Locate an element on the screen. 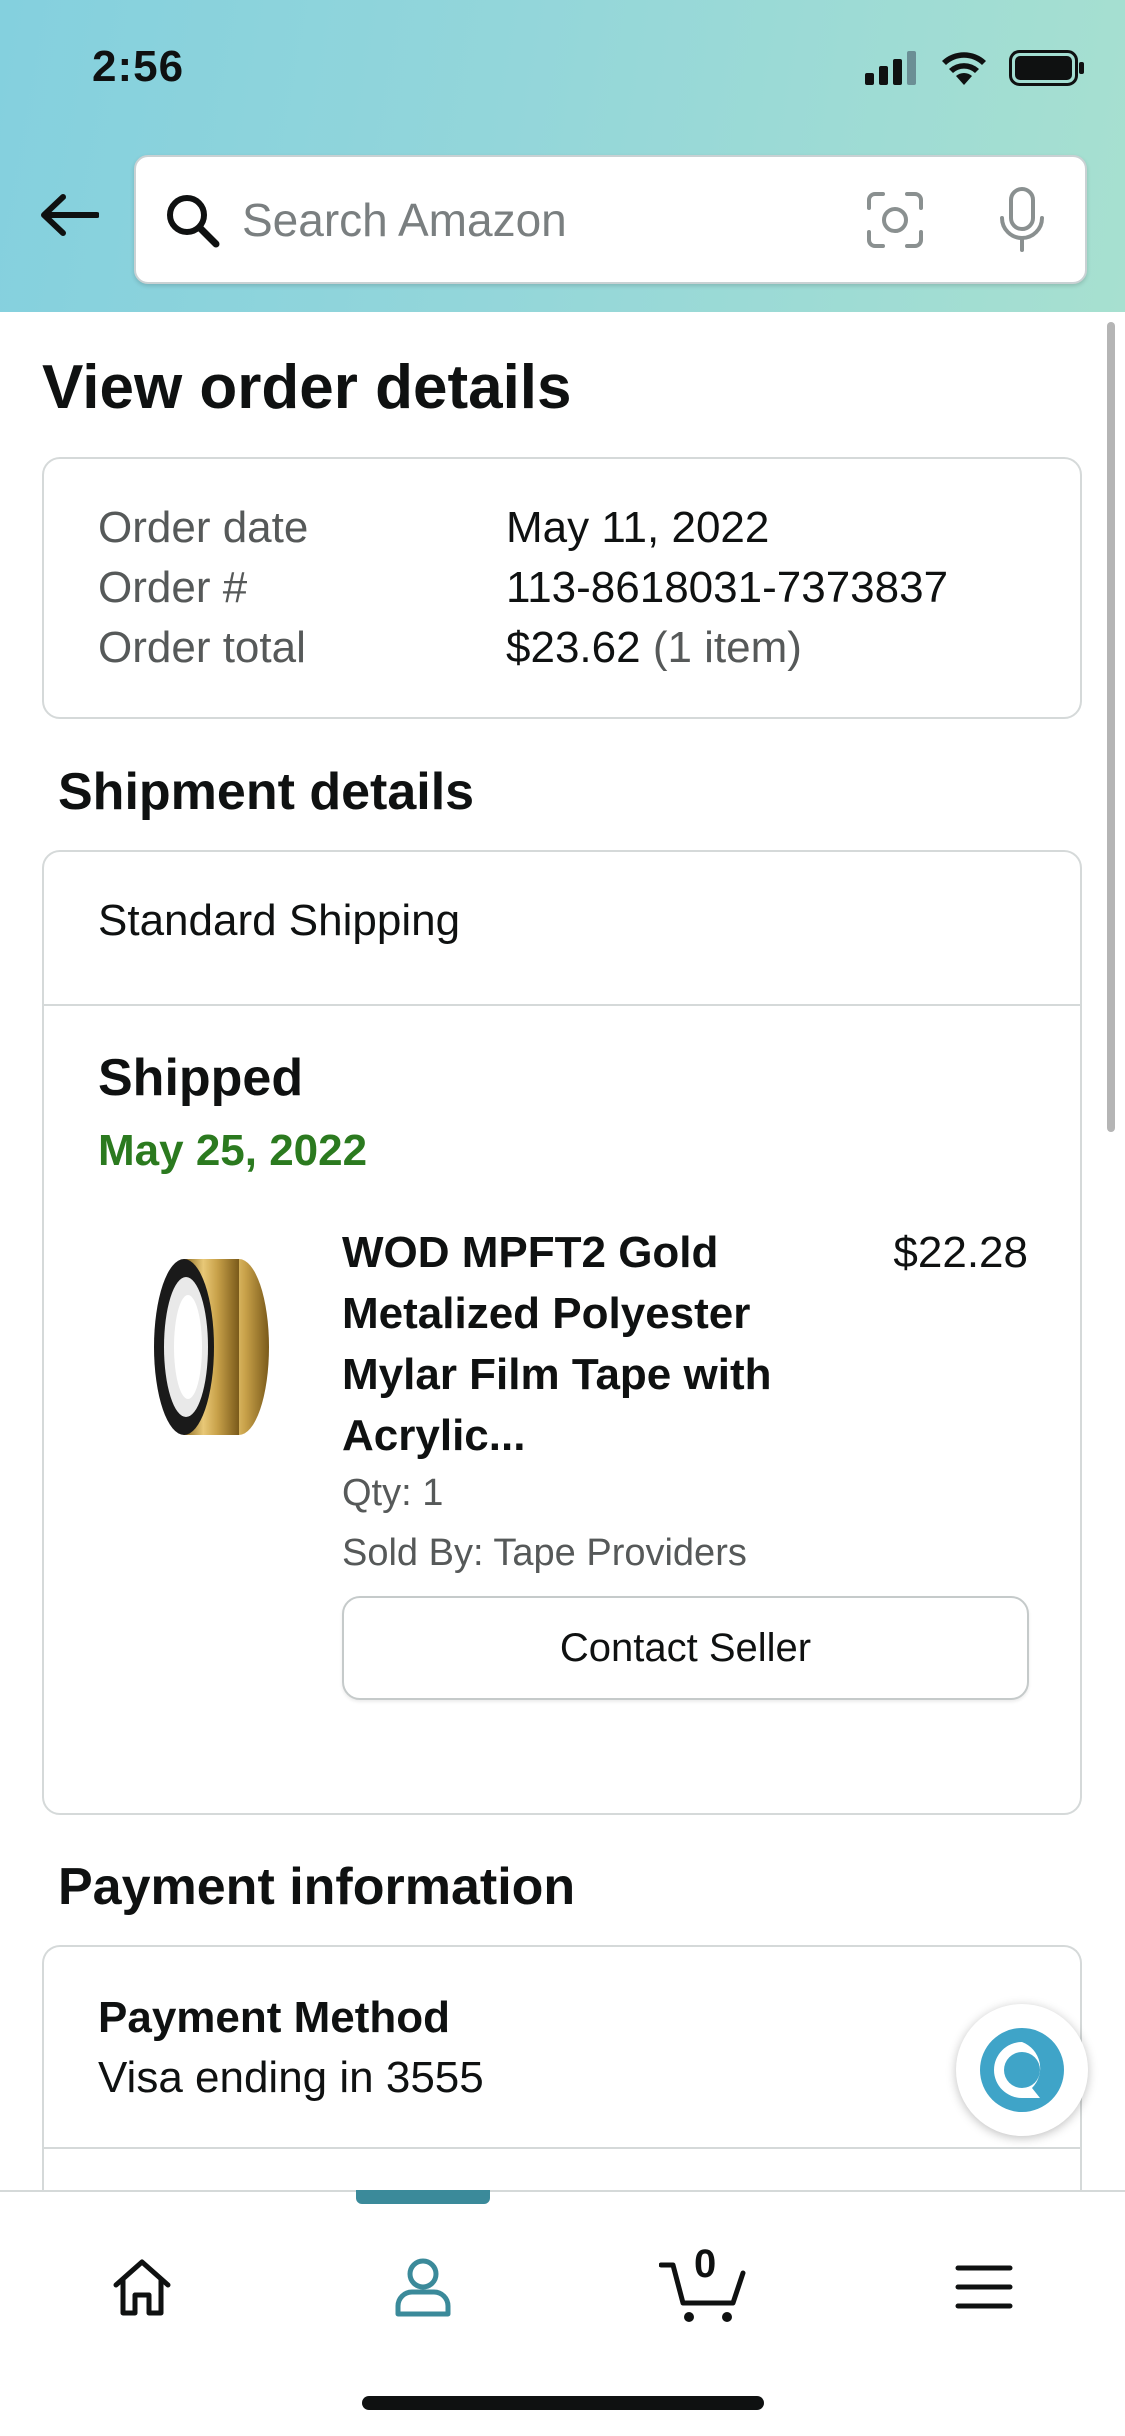  search-bar is located at coordinates (610, 219).